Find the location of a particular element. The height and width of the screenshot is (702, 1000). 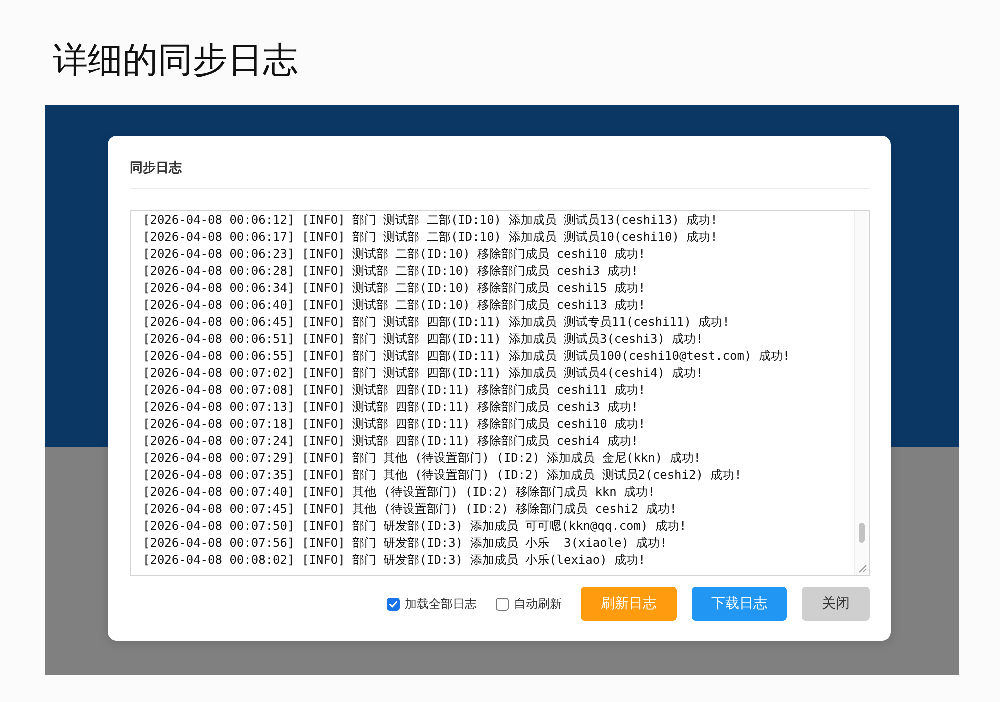

log-line: [2026-04-08 00:06:12] [INFO] 部门 测试部 二部(ID:10) 添加成员 测试员13(ceshi13) 成功! is located at coordinates (430, 220).